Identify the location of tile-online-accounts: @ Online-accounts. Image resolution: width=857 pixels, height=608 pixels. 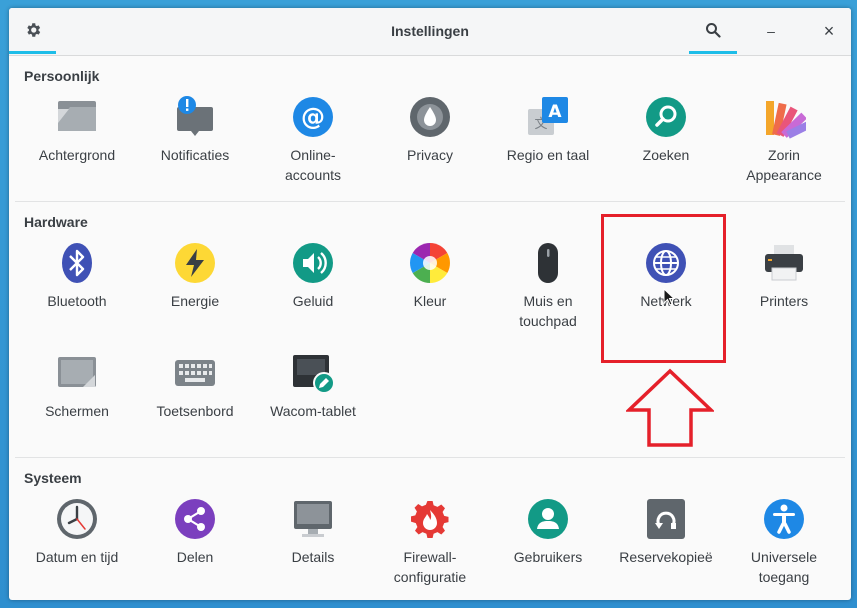
(313, 140).